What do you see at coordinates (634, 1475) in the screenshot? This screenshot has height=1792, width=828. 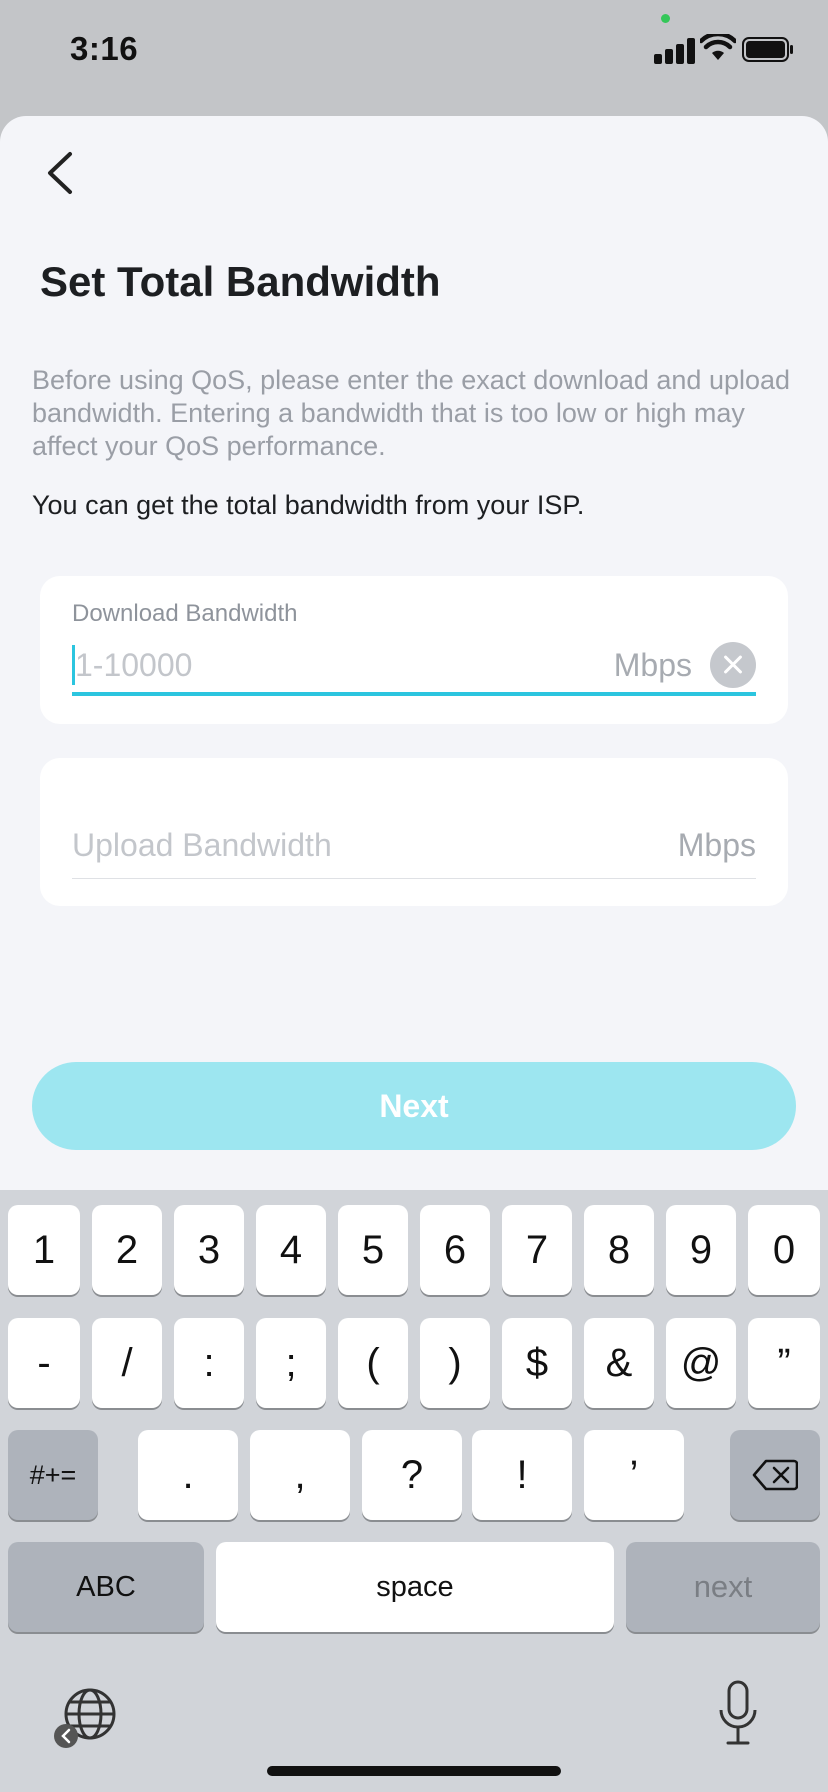 I see `key-apostrophe: ’` at bounding box center [634, 1475].